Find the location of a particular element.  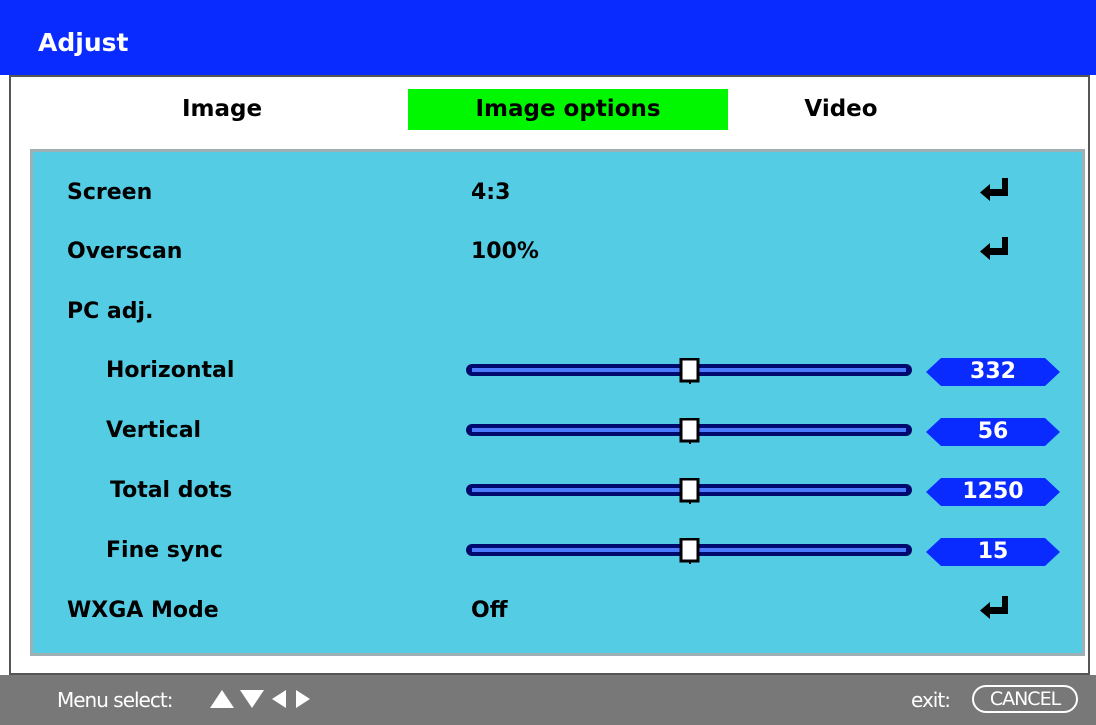

exit-label: exit: is located at coordinates (931, 700).